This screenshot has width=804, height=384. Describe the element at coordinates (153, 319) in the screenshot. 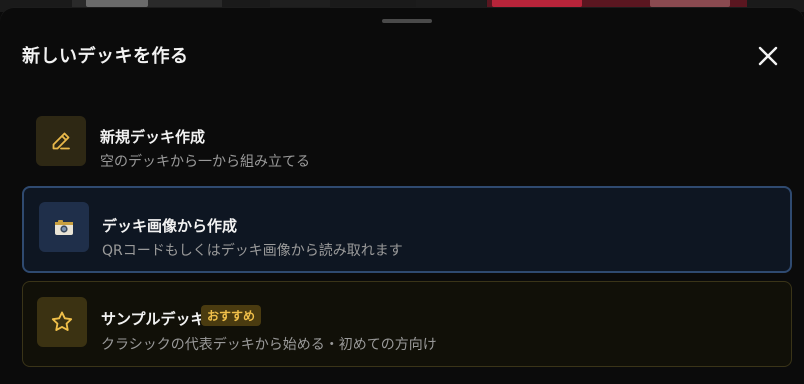

I see `option-title: サンプルデッキ` at that location.